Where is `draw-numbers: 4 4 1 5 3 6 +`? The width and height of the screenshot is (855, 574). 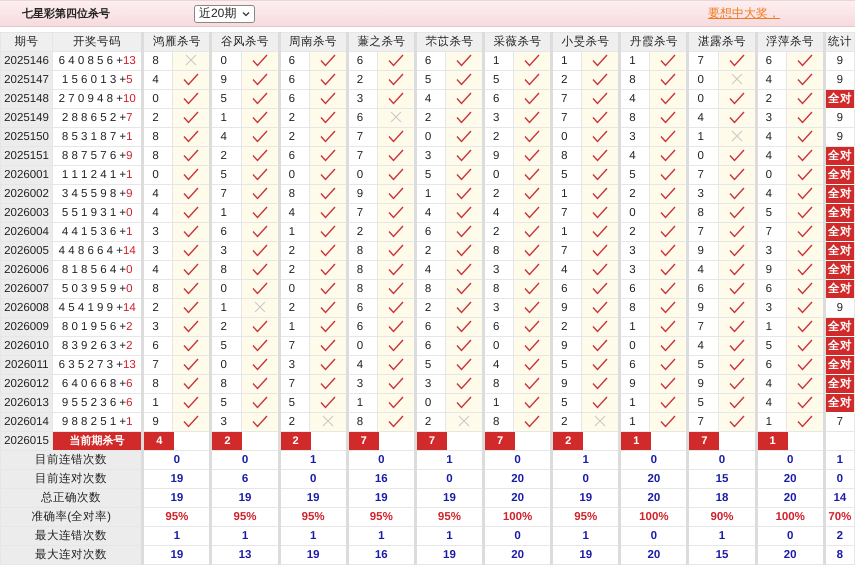 draw-numbers: 4 4 1 5 3 6 + is located at coordinates (94, 232).